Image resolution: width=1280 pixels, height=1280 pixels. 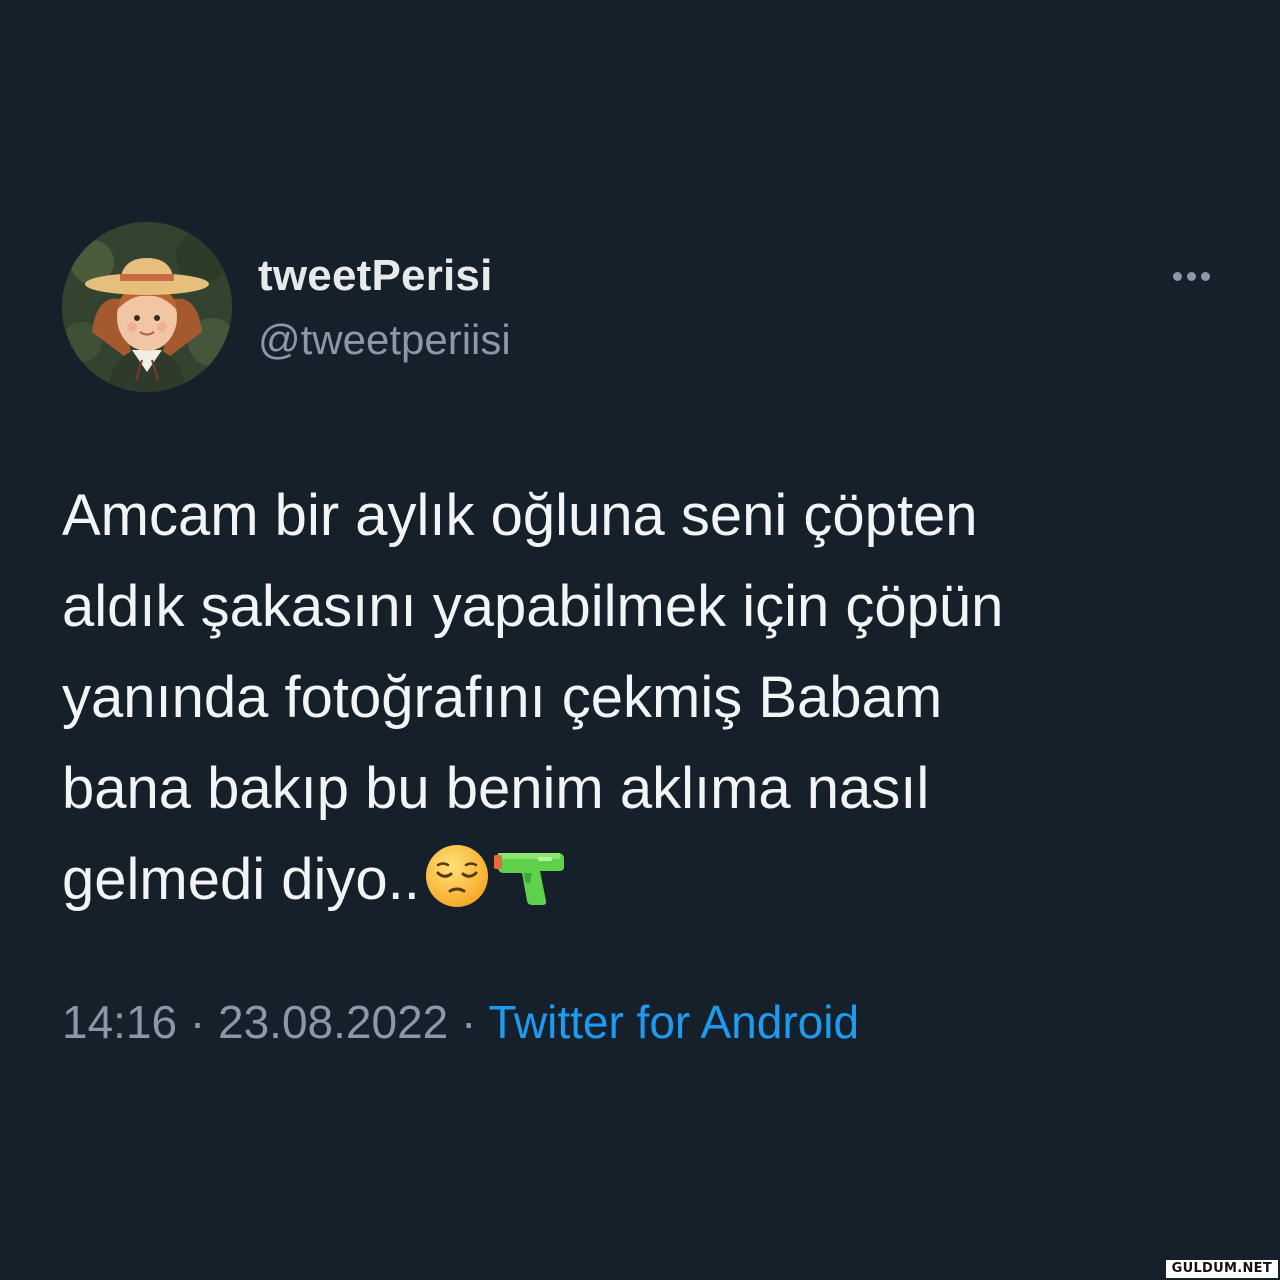 I want to click on avatar, so click(x=147, y=307).